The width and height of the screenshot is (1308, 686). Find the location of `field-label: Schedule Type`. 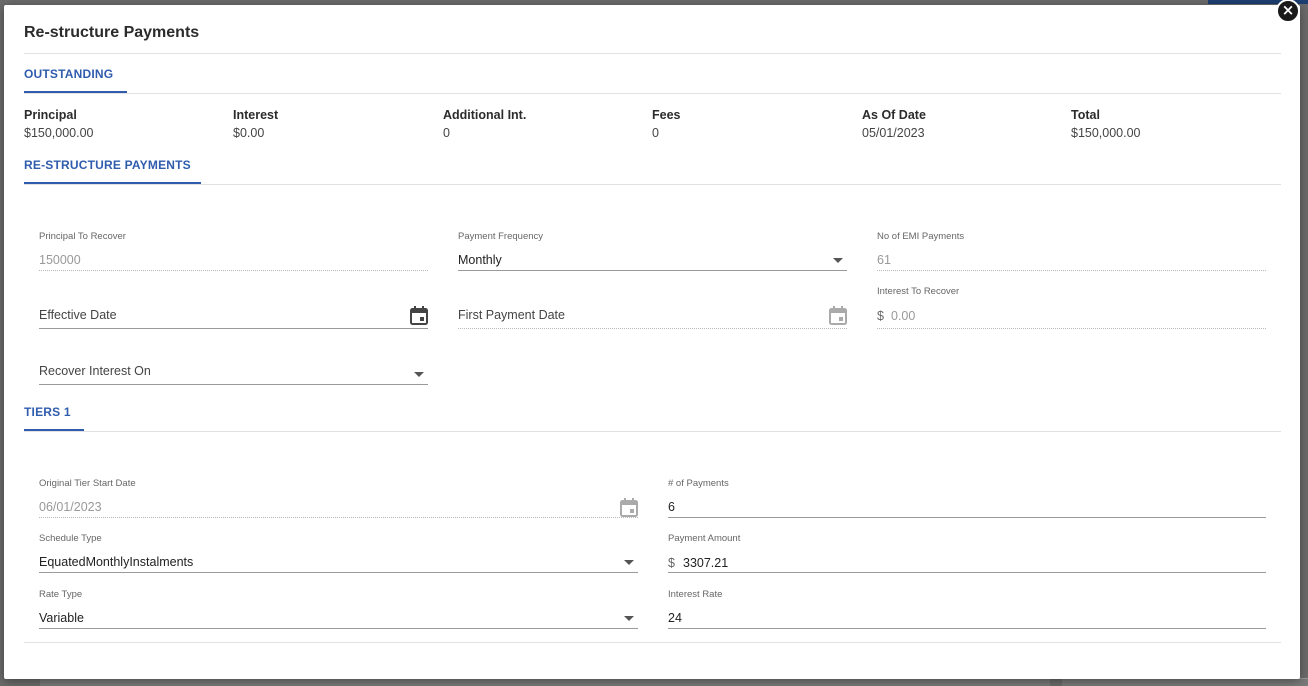

field-label: Schedule Type is located at coordinates (70, 538).